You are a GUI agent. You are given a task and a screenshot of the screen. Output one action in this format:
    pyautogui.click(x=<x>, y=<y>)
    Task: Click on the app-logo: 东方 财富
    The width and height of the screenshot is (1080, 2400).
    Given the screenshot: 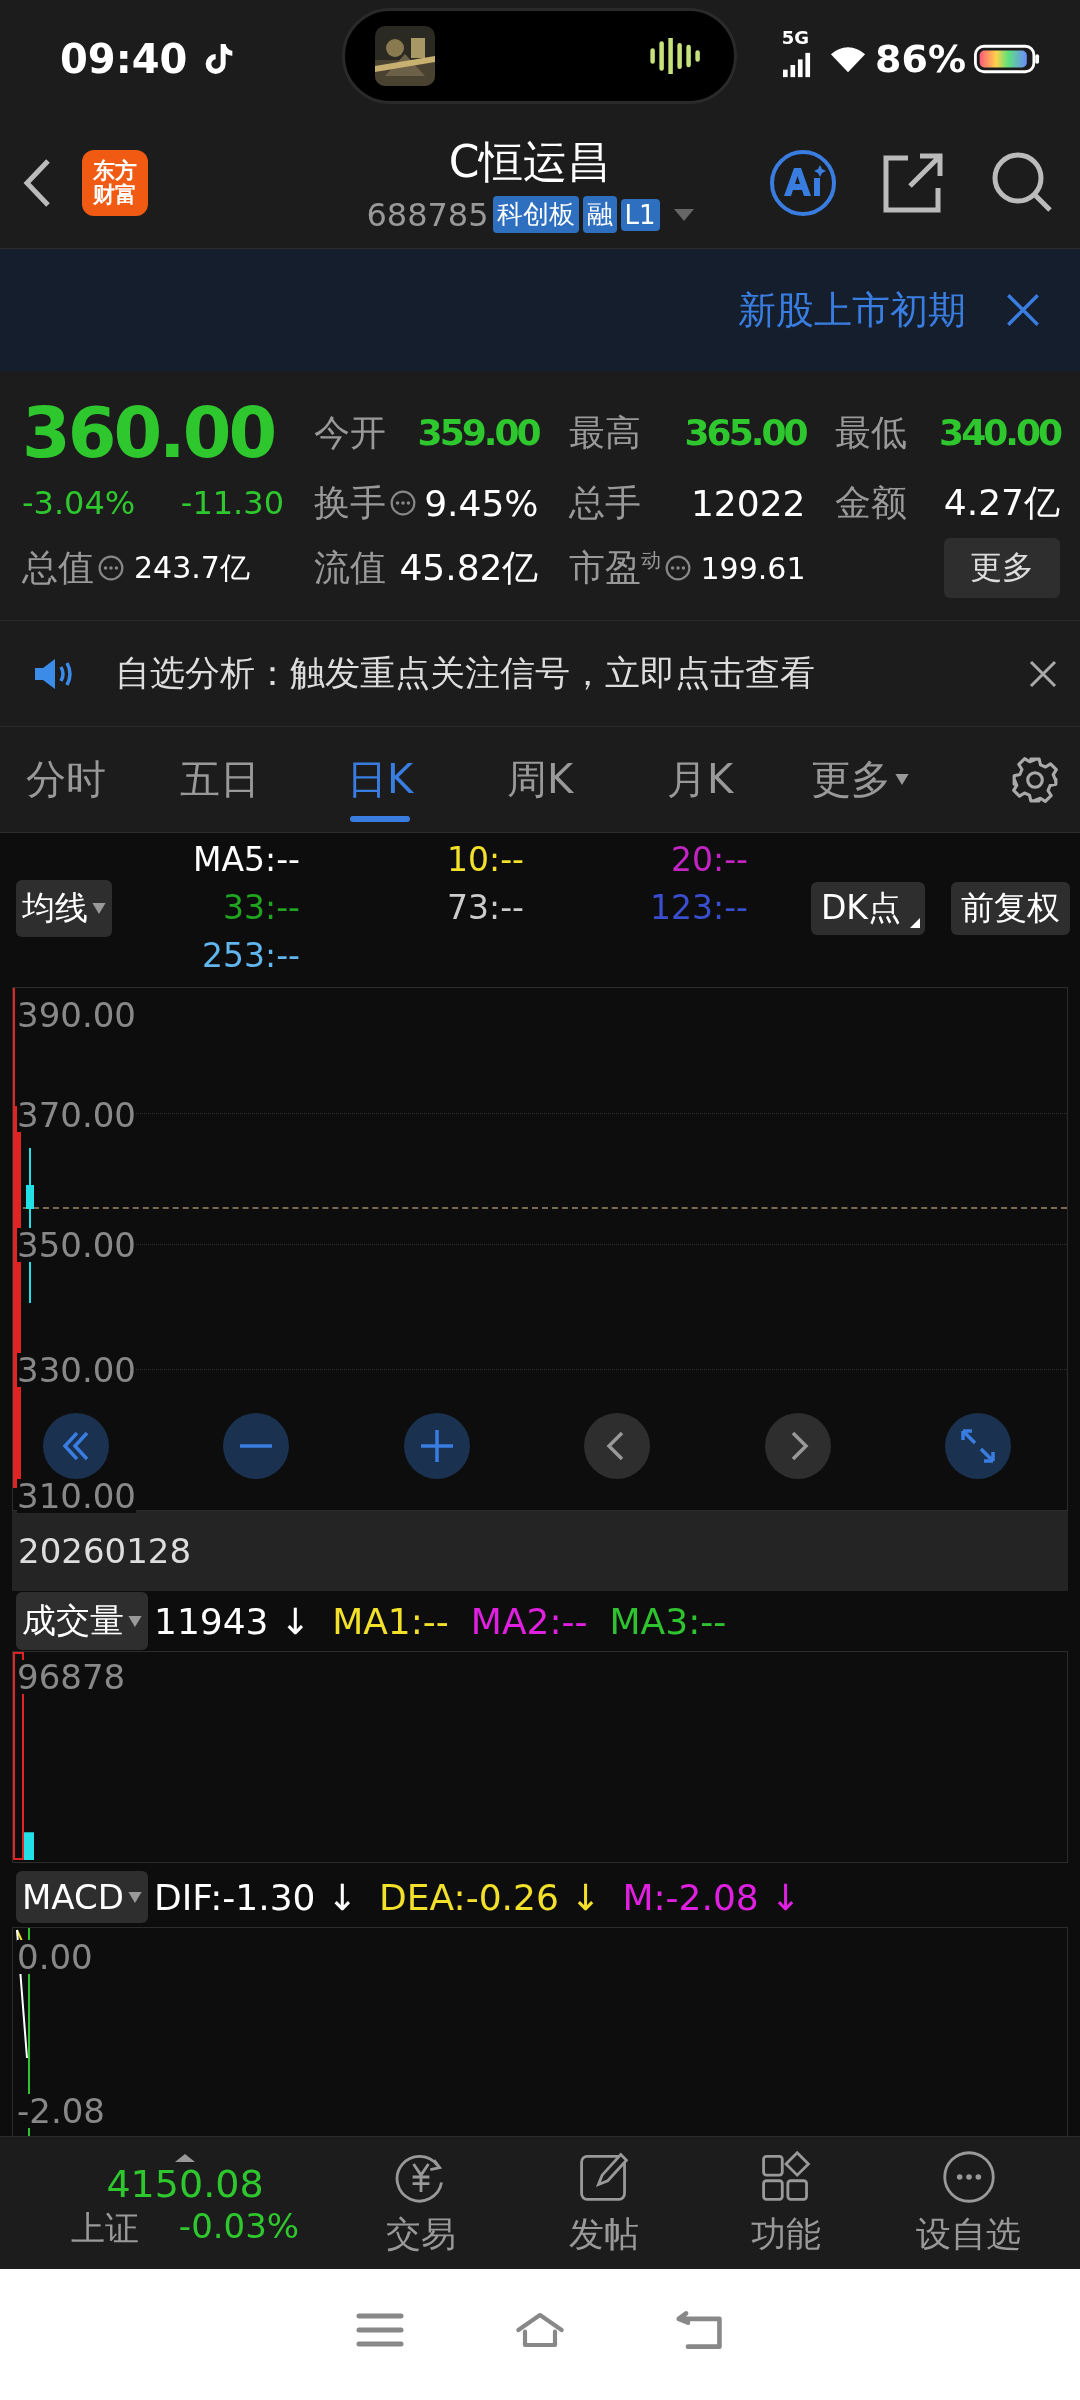 What is the action you would take?
    pyautogui.click(x=115, y=183)
    